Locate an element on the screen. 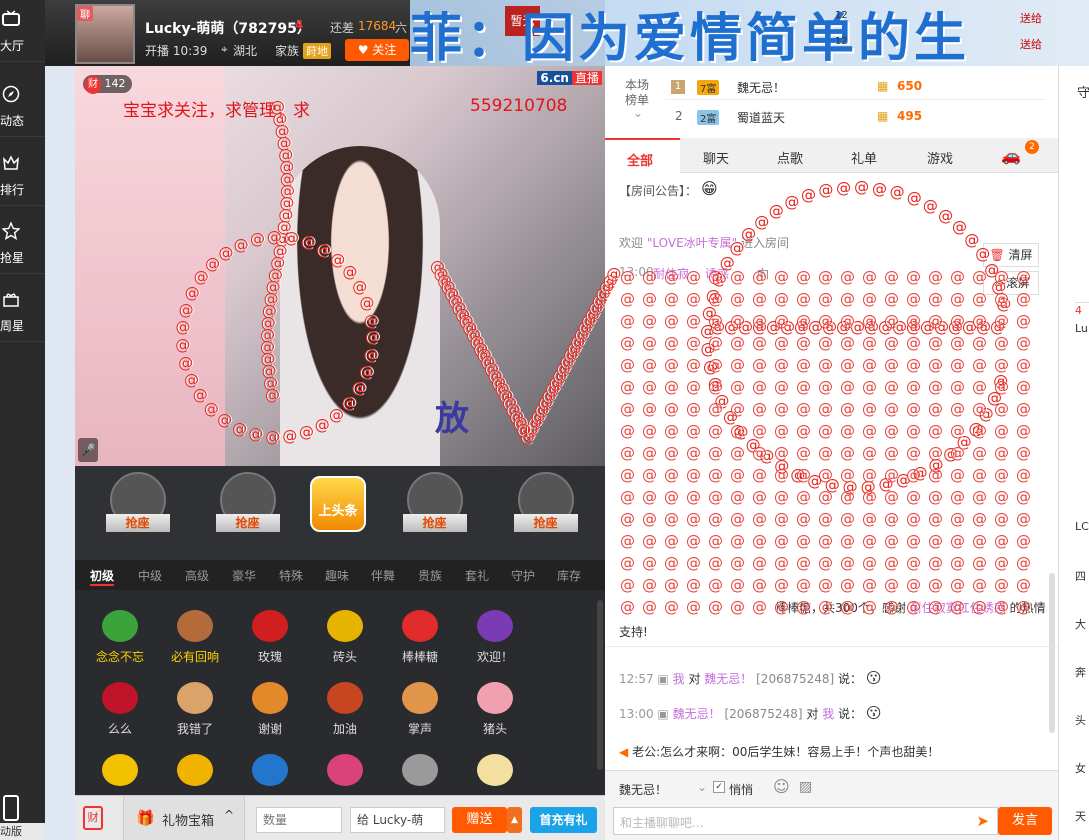 The height and width of the screenshot is (840, 1089). rank-row: 1 7富 魏无忌！ ▦ 650 is located at coordinates (855, 87).